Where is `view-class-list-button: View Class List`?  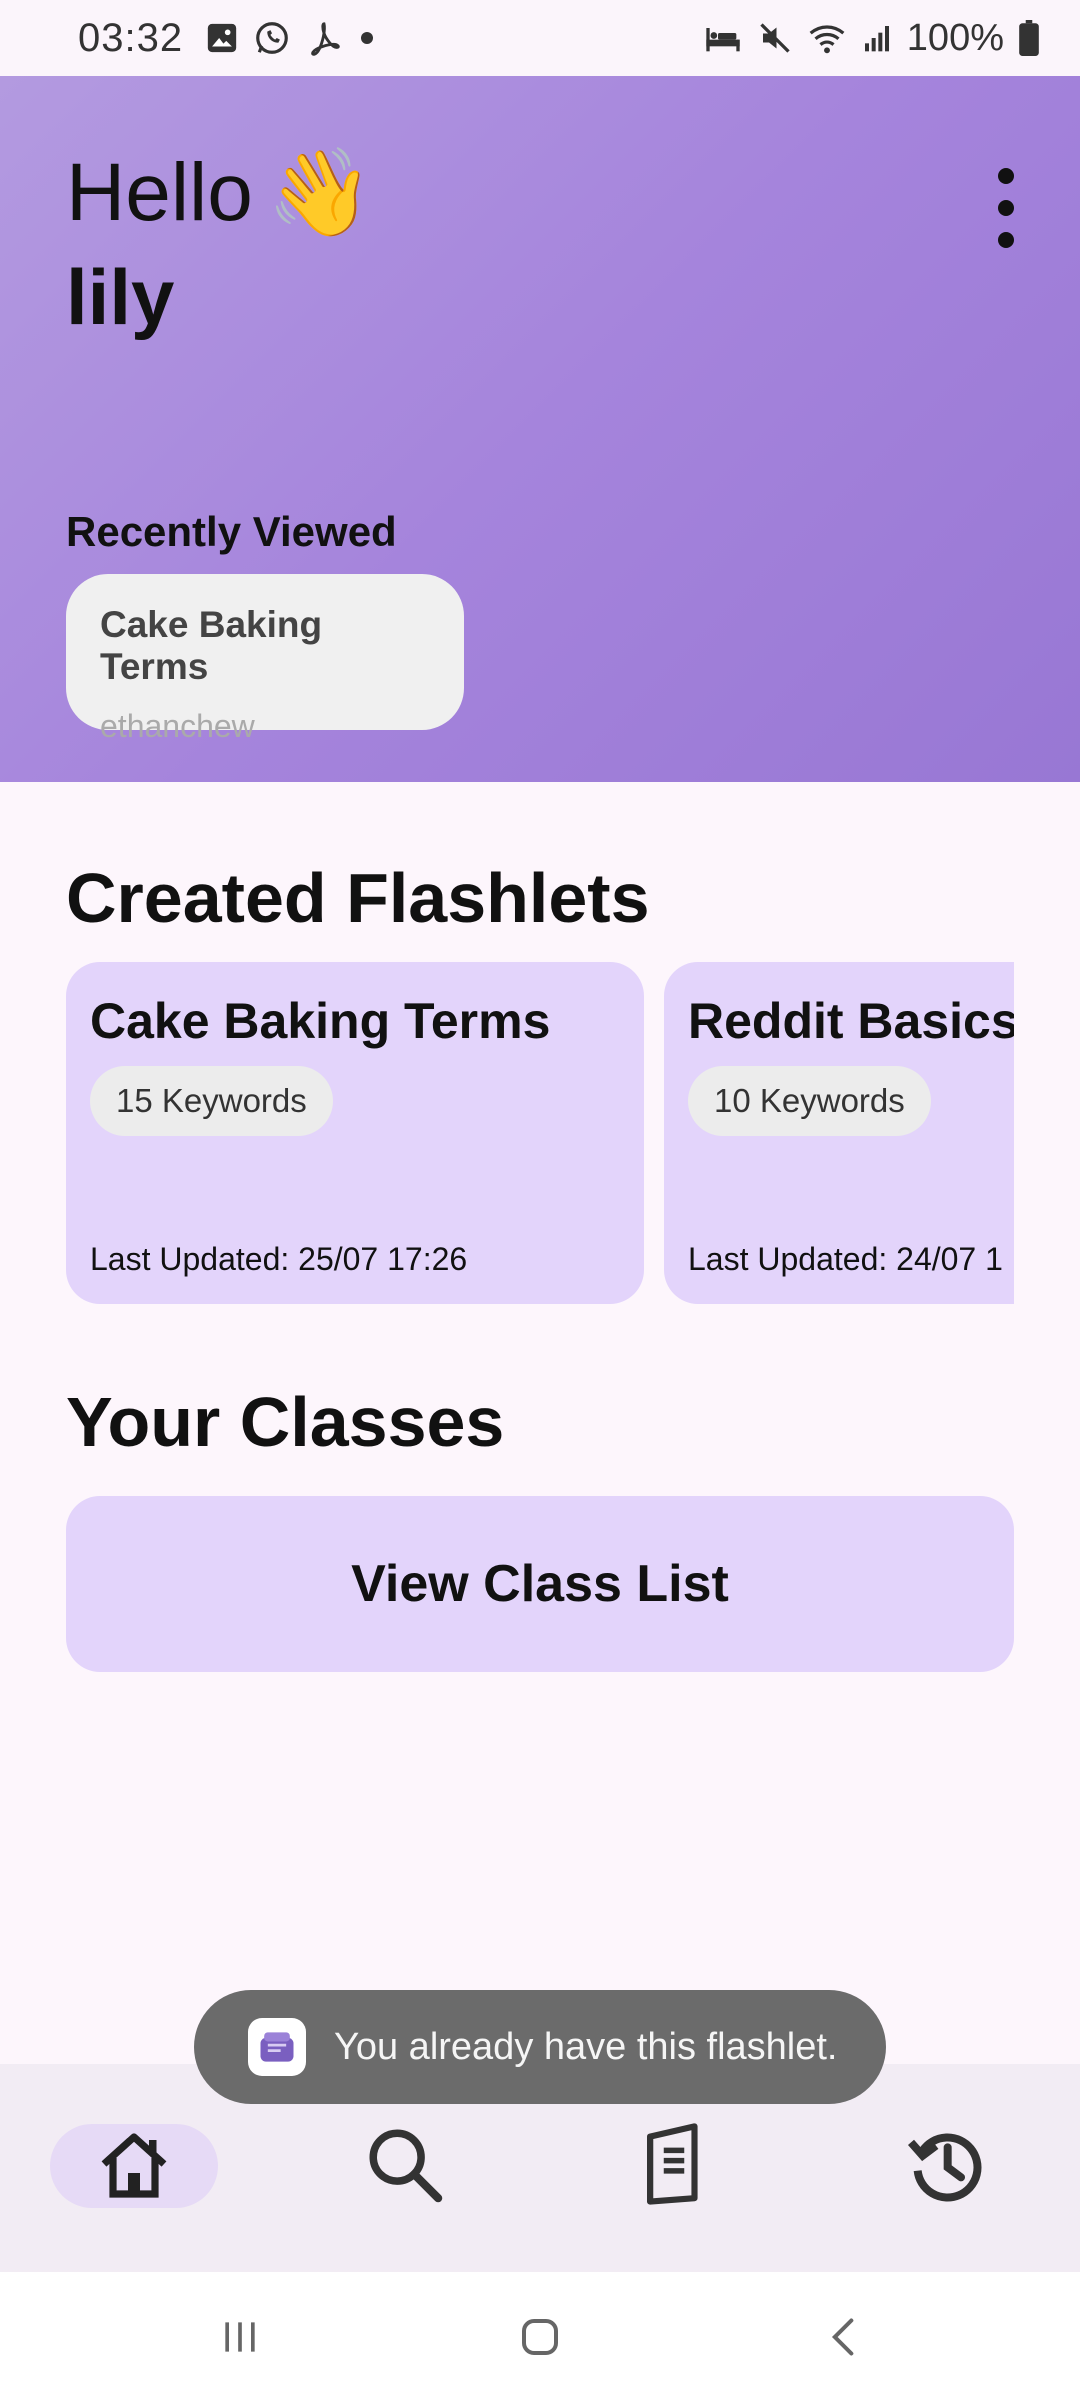
view-class-list-button: View Class List is located at coordinates (540, 1584).